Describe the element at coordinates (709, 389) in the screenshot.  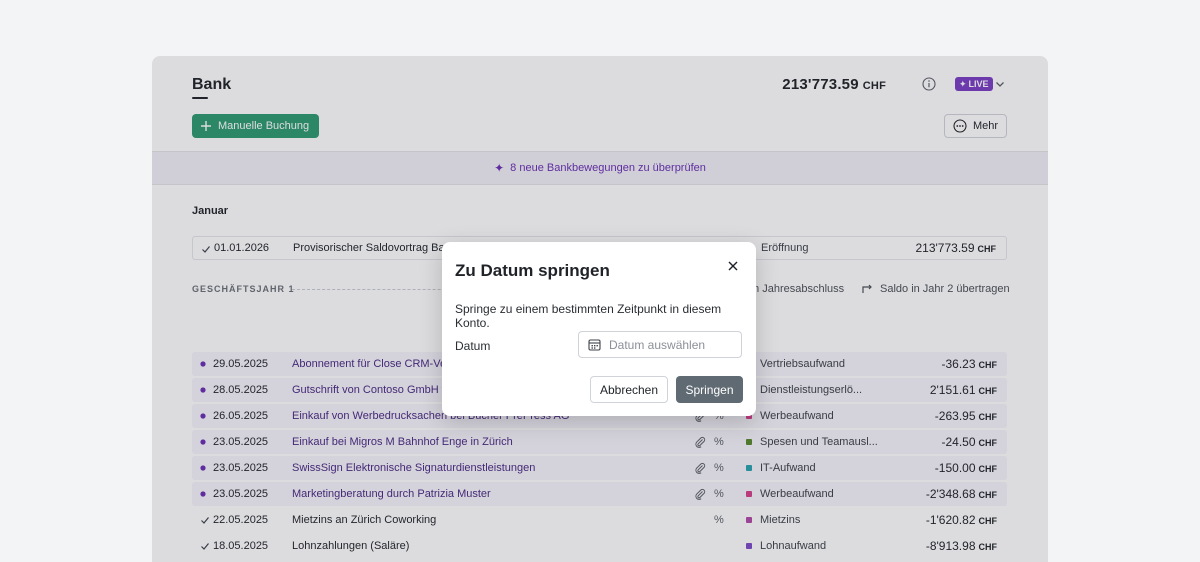
I see `jump-button: Springen` at that location.